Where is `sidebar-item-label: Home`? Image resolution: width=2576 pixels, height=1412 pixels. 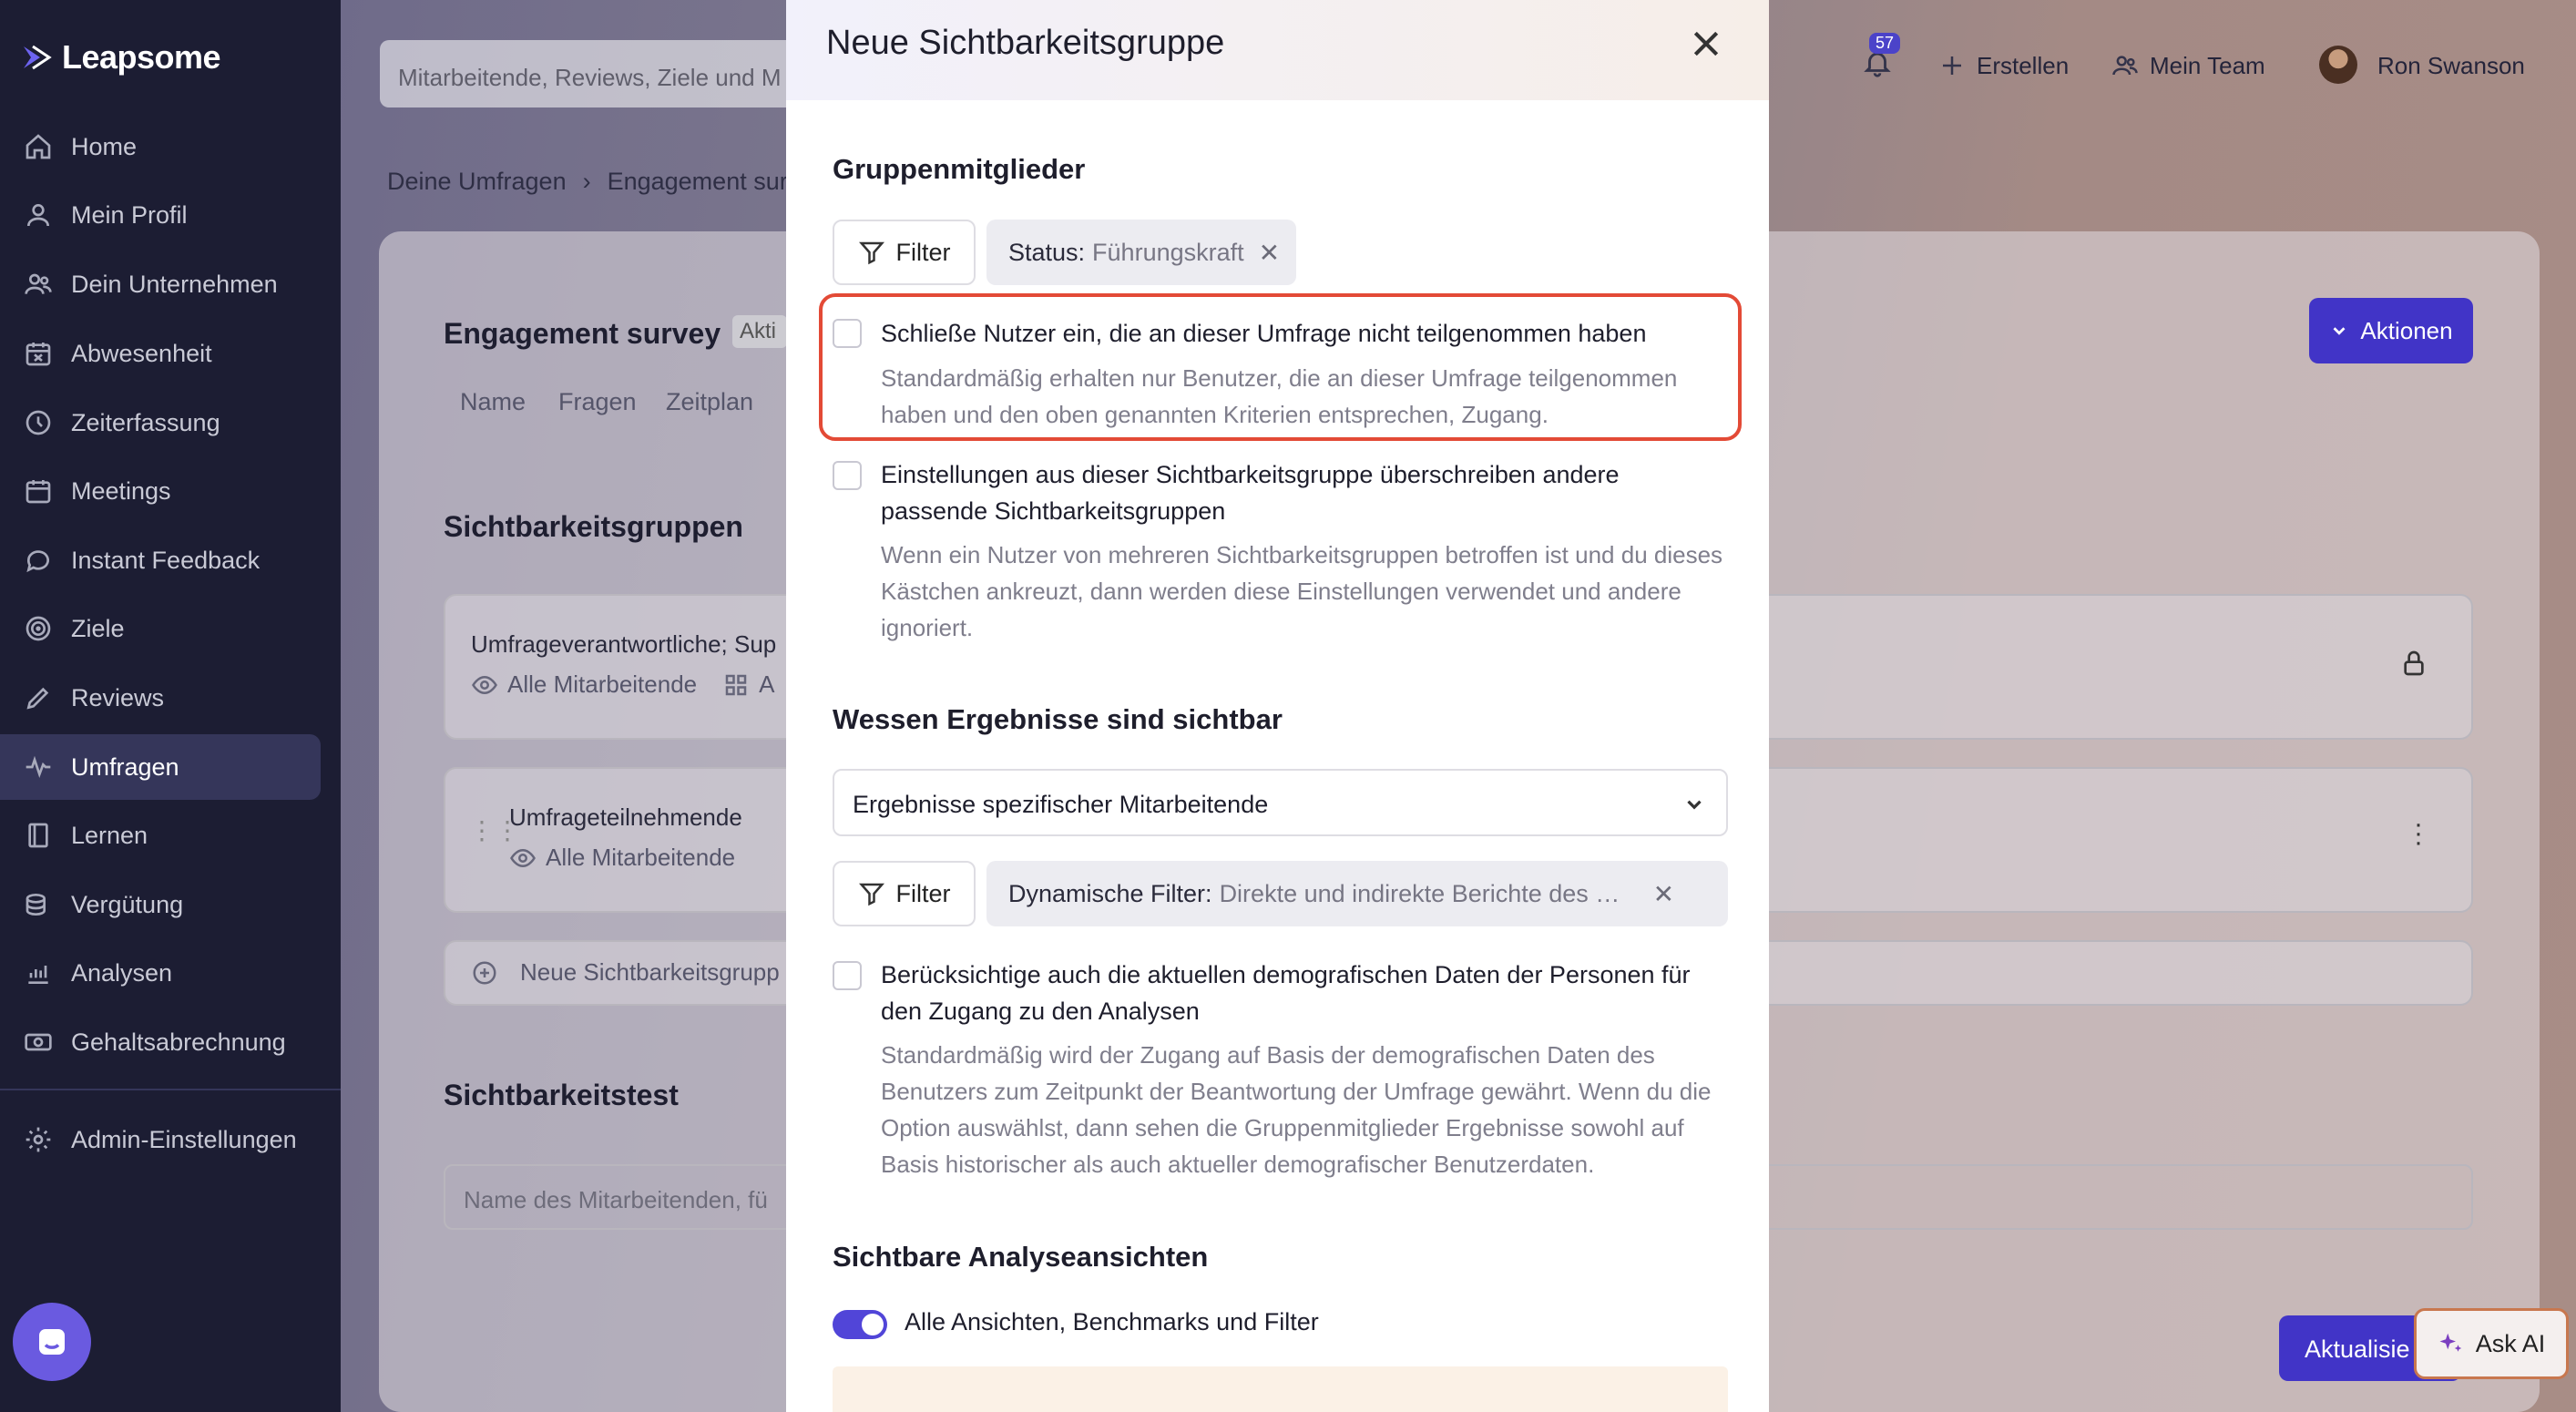 sidebar-item-label: Home is located at coordinates (104, 146).